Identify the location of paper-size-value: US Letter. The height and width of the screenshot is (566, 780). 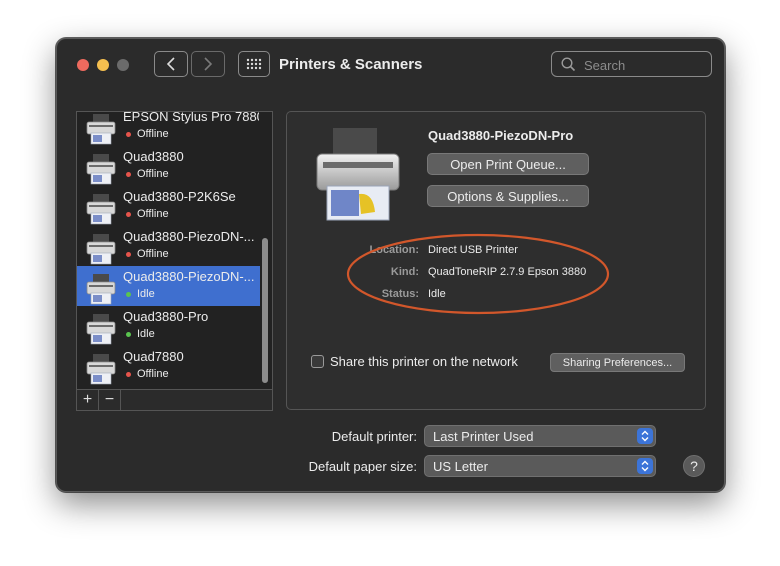
(460, 466).